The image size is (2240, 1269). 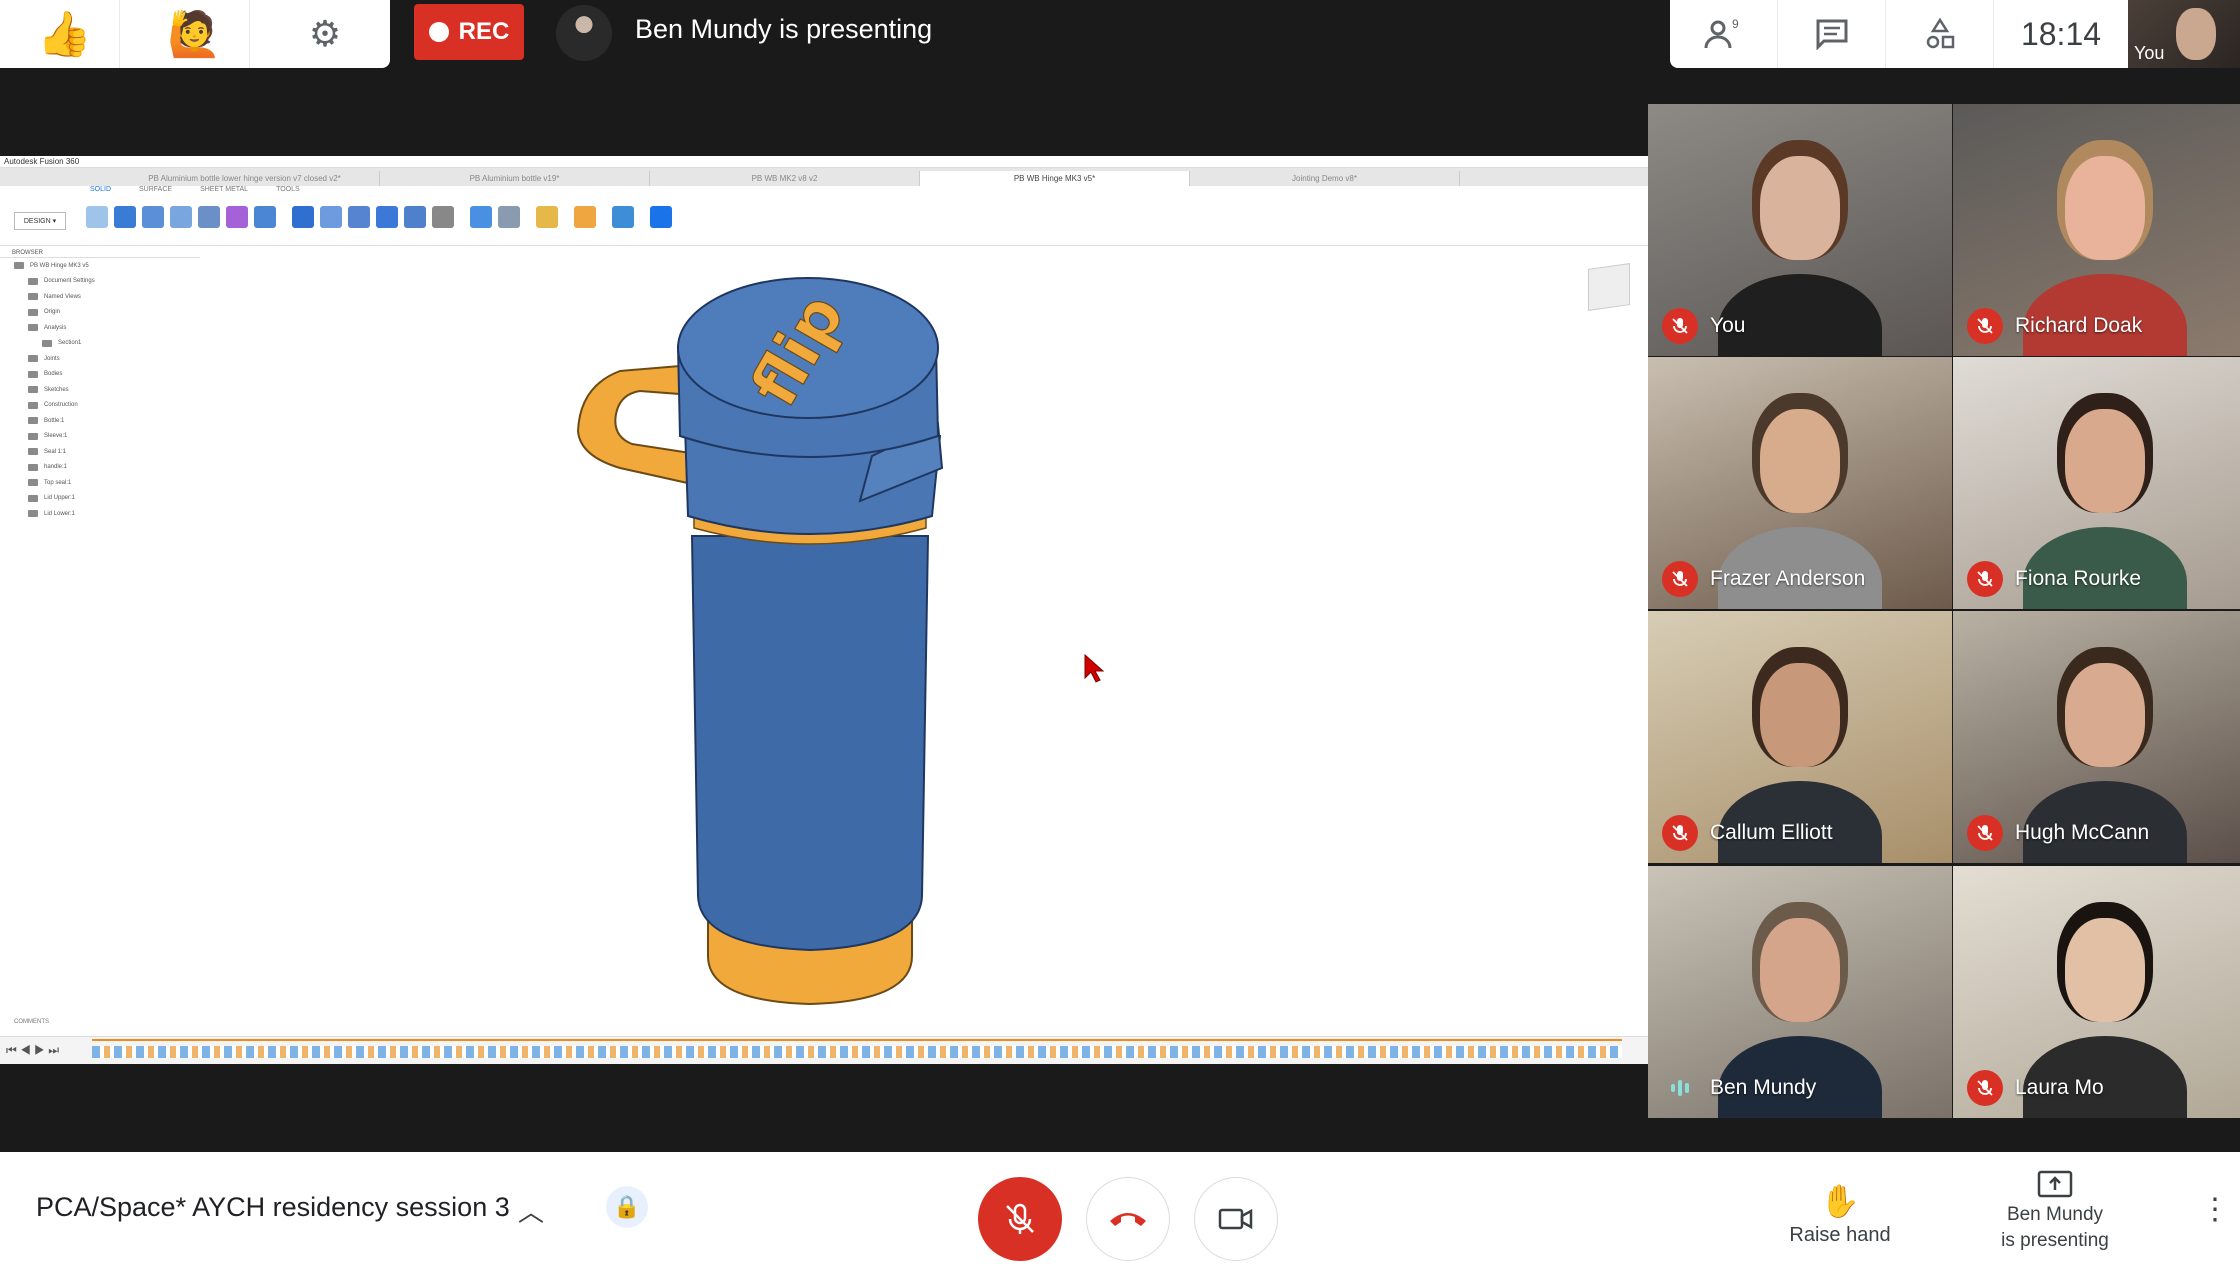 I want to click on activities-button, so click(x=1940, y=34).